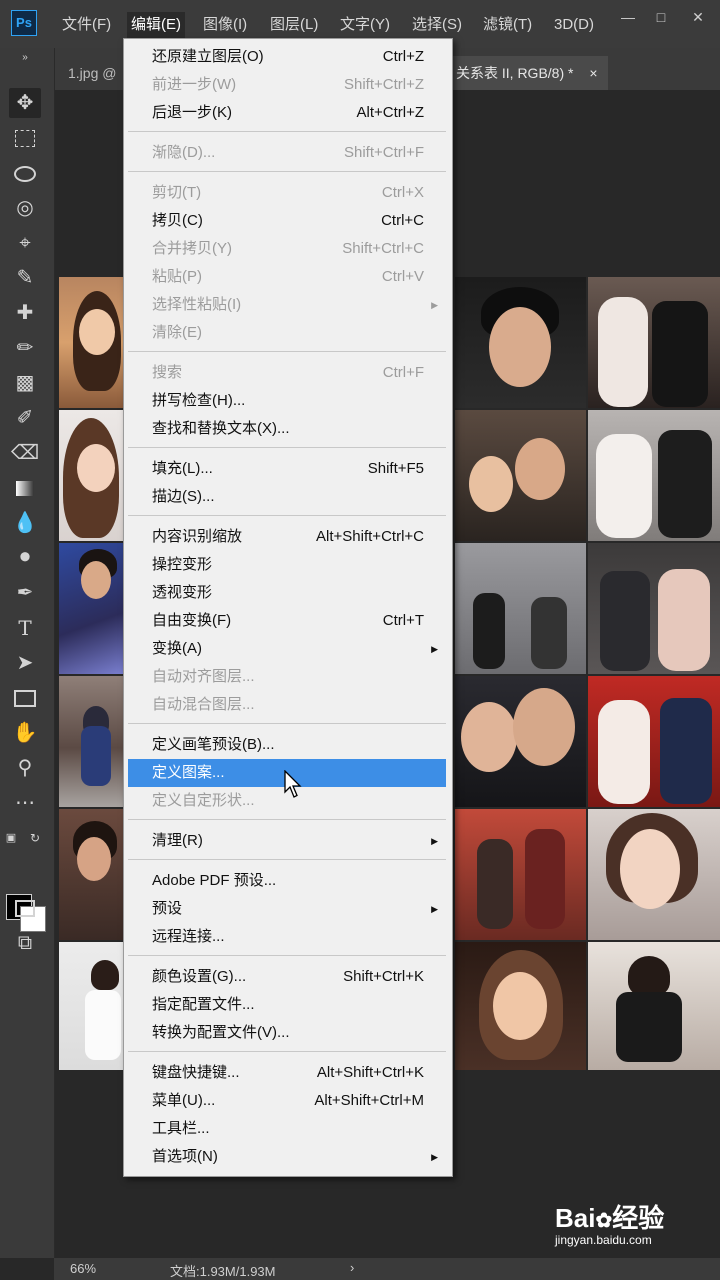 The image size is (720, 1280). Describe the element at coordinates (287, 1073) in the screenshot. I see `menu-item-keyboard-shortcuts: 键盘快捷键... Alt+Shift+Ctrl+K` at that location.